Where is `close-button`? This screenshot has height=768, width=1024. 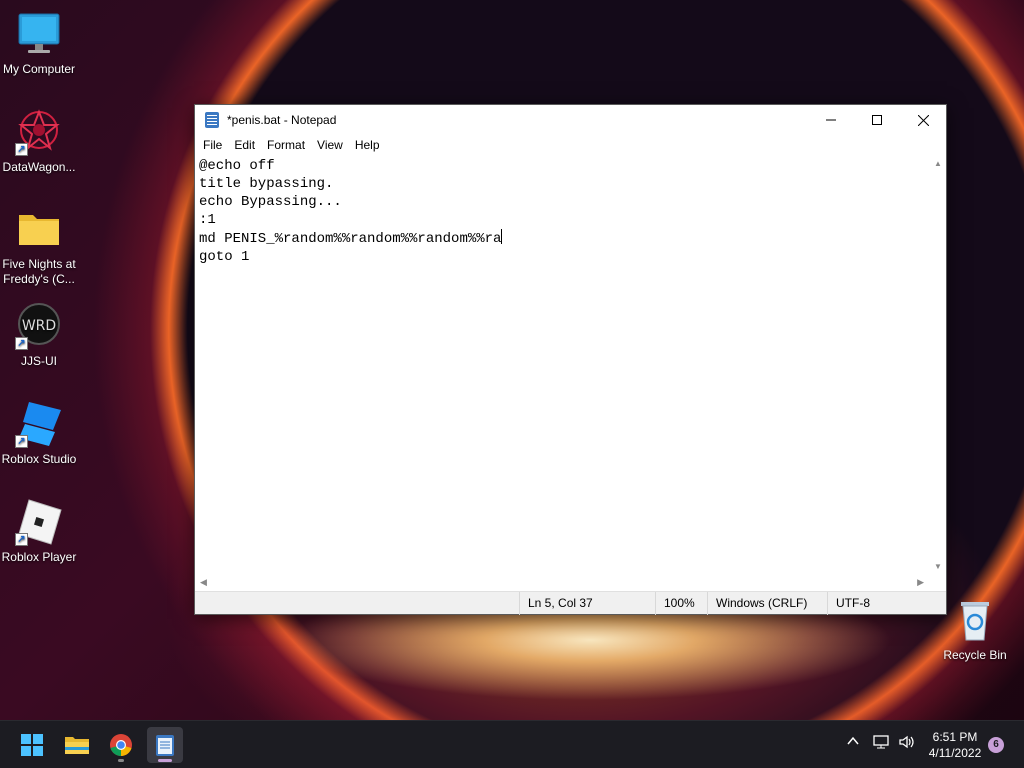
close-button is located at coordinates (923, 120).